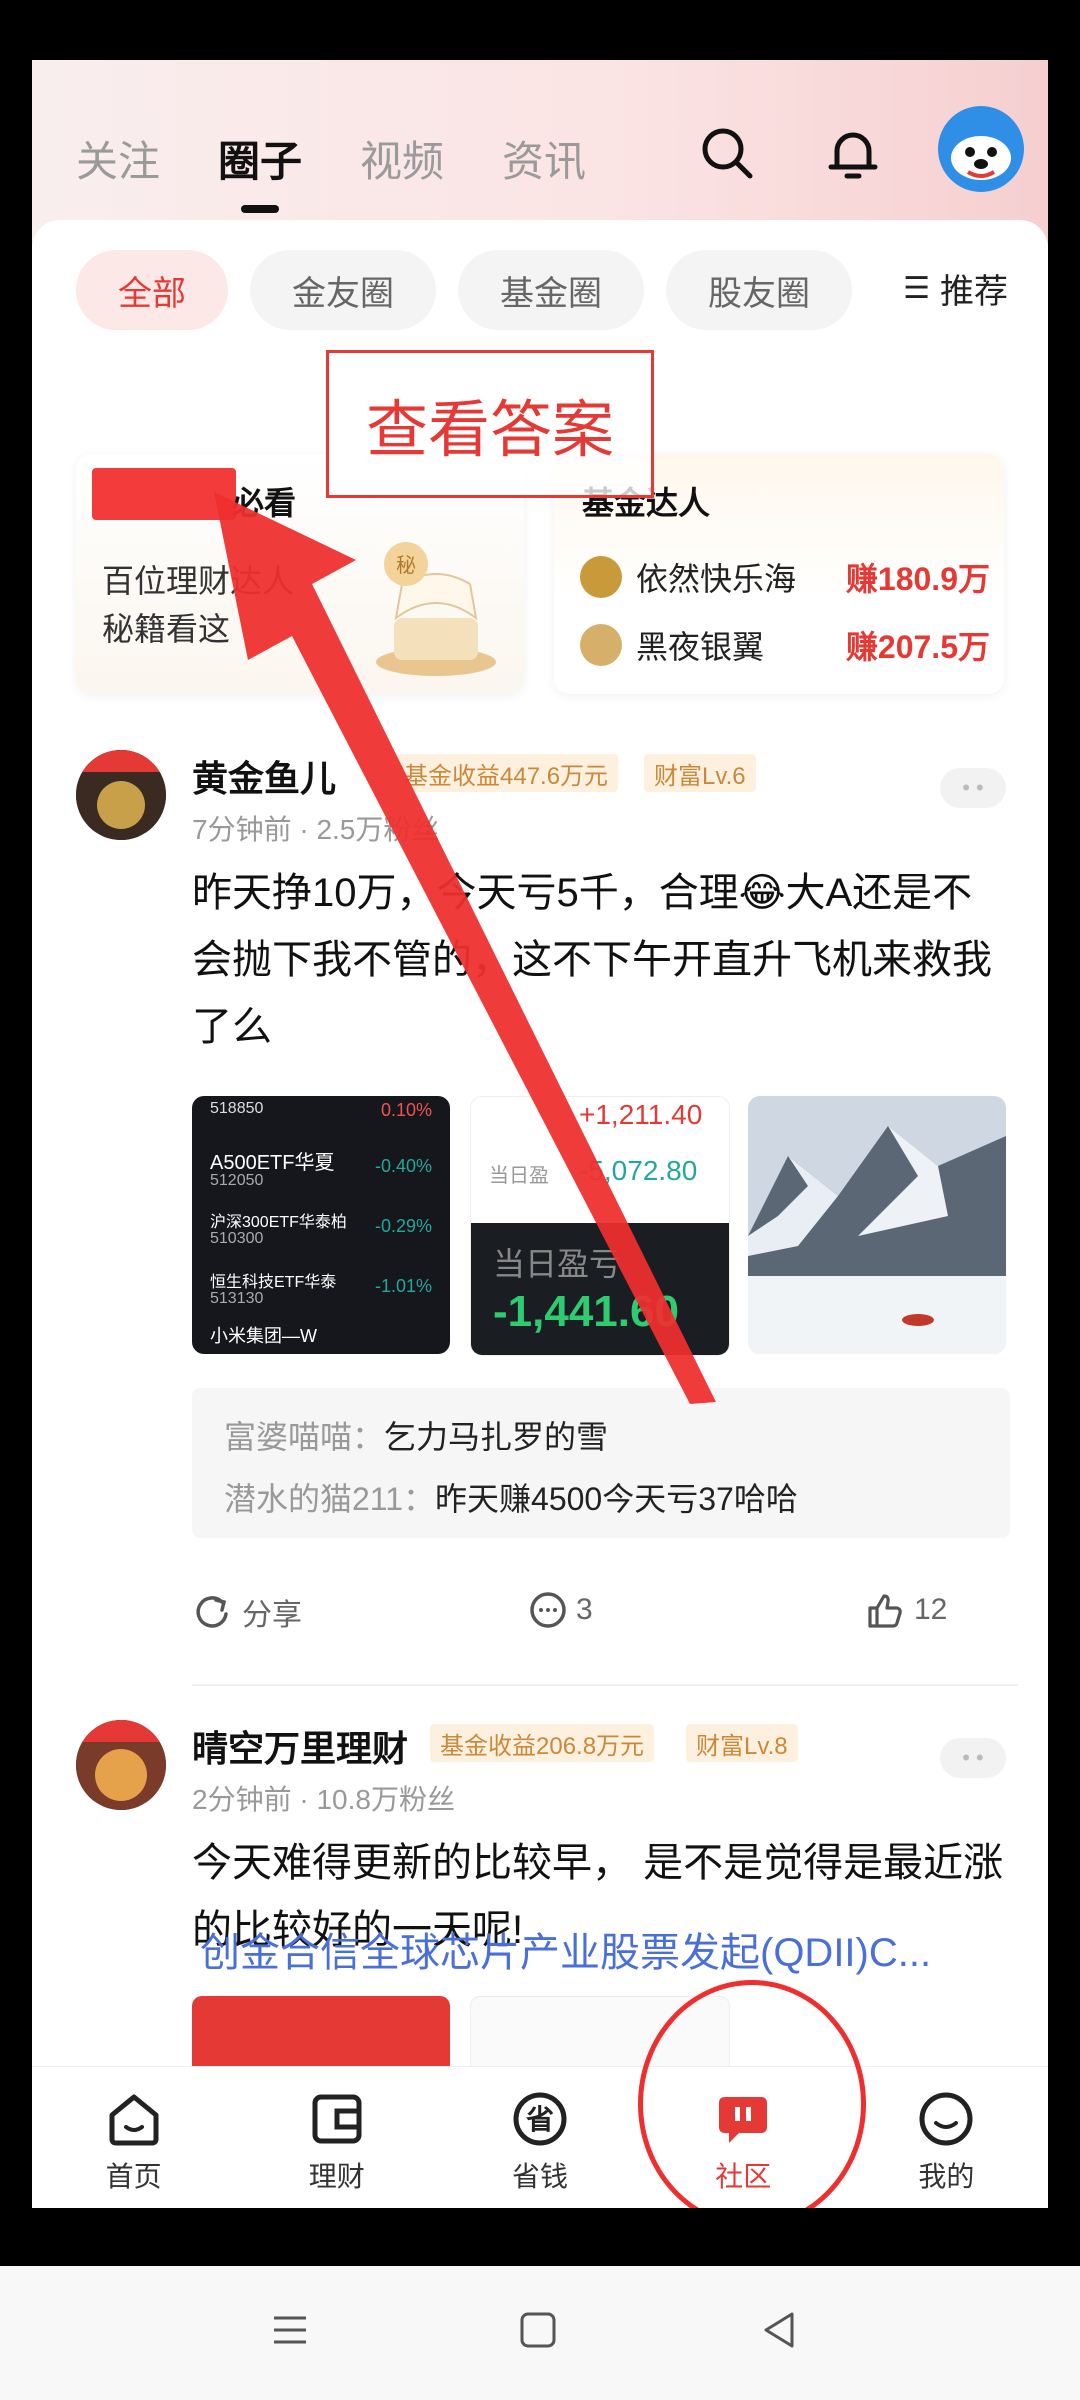  I want to click on system-navigation-bar, so click(540, 2333).